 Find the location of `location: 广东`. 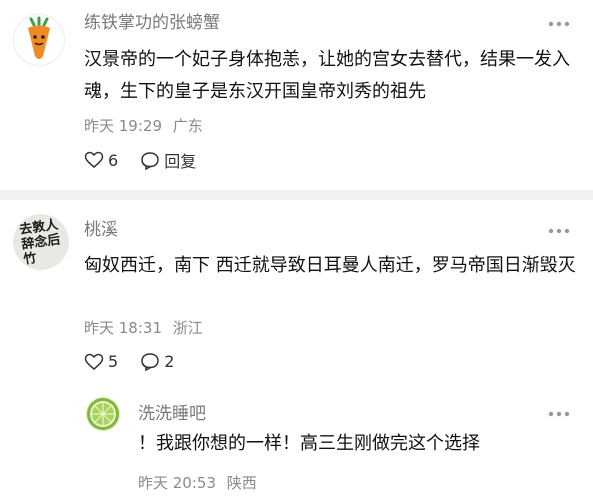

location: 广东 is located at coordinates (187, 126).